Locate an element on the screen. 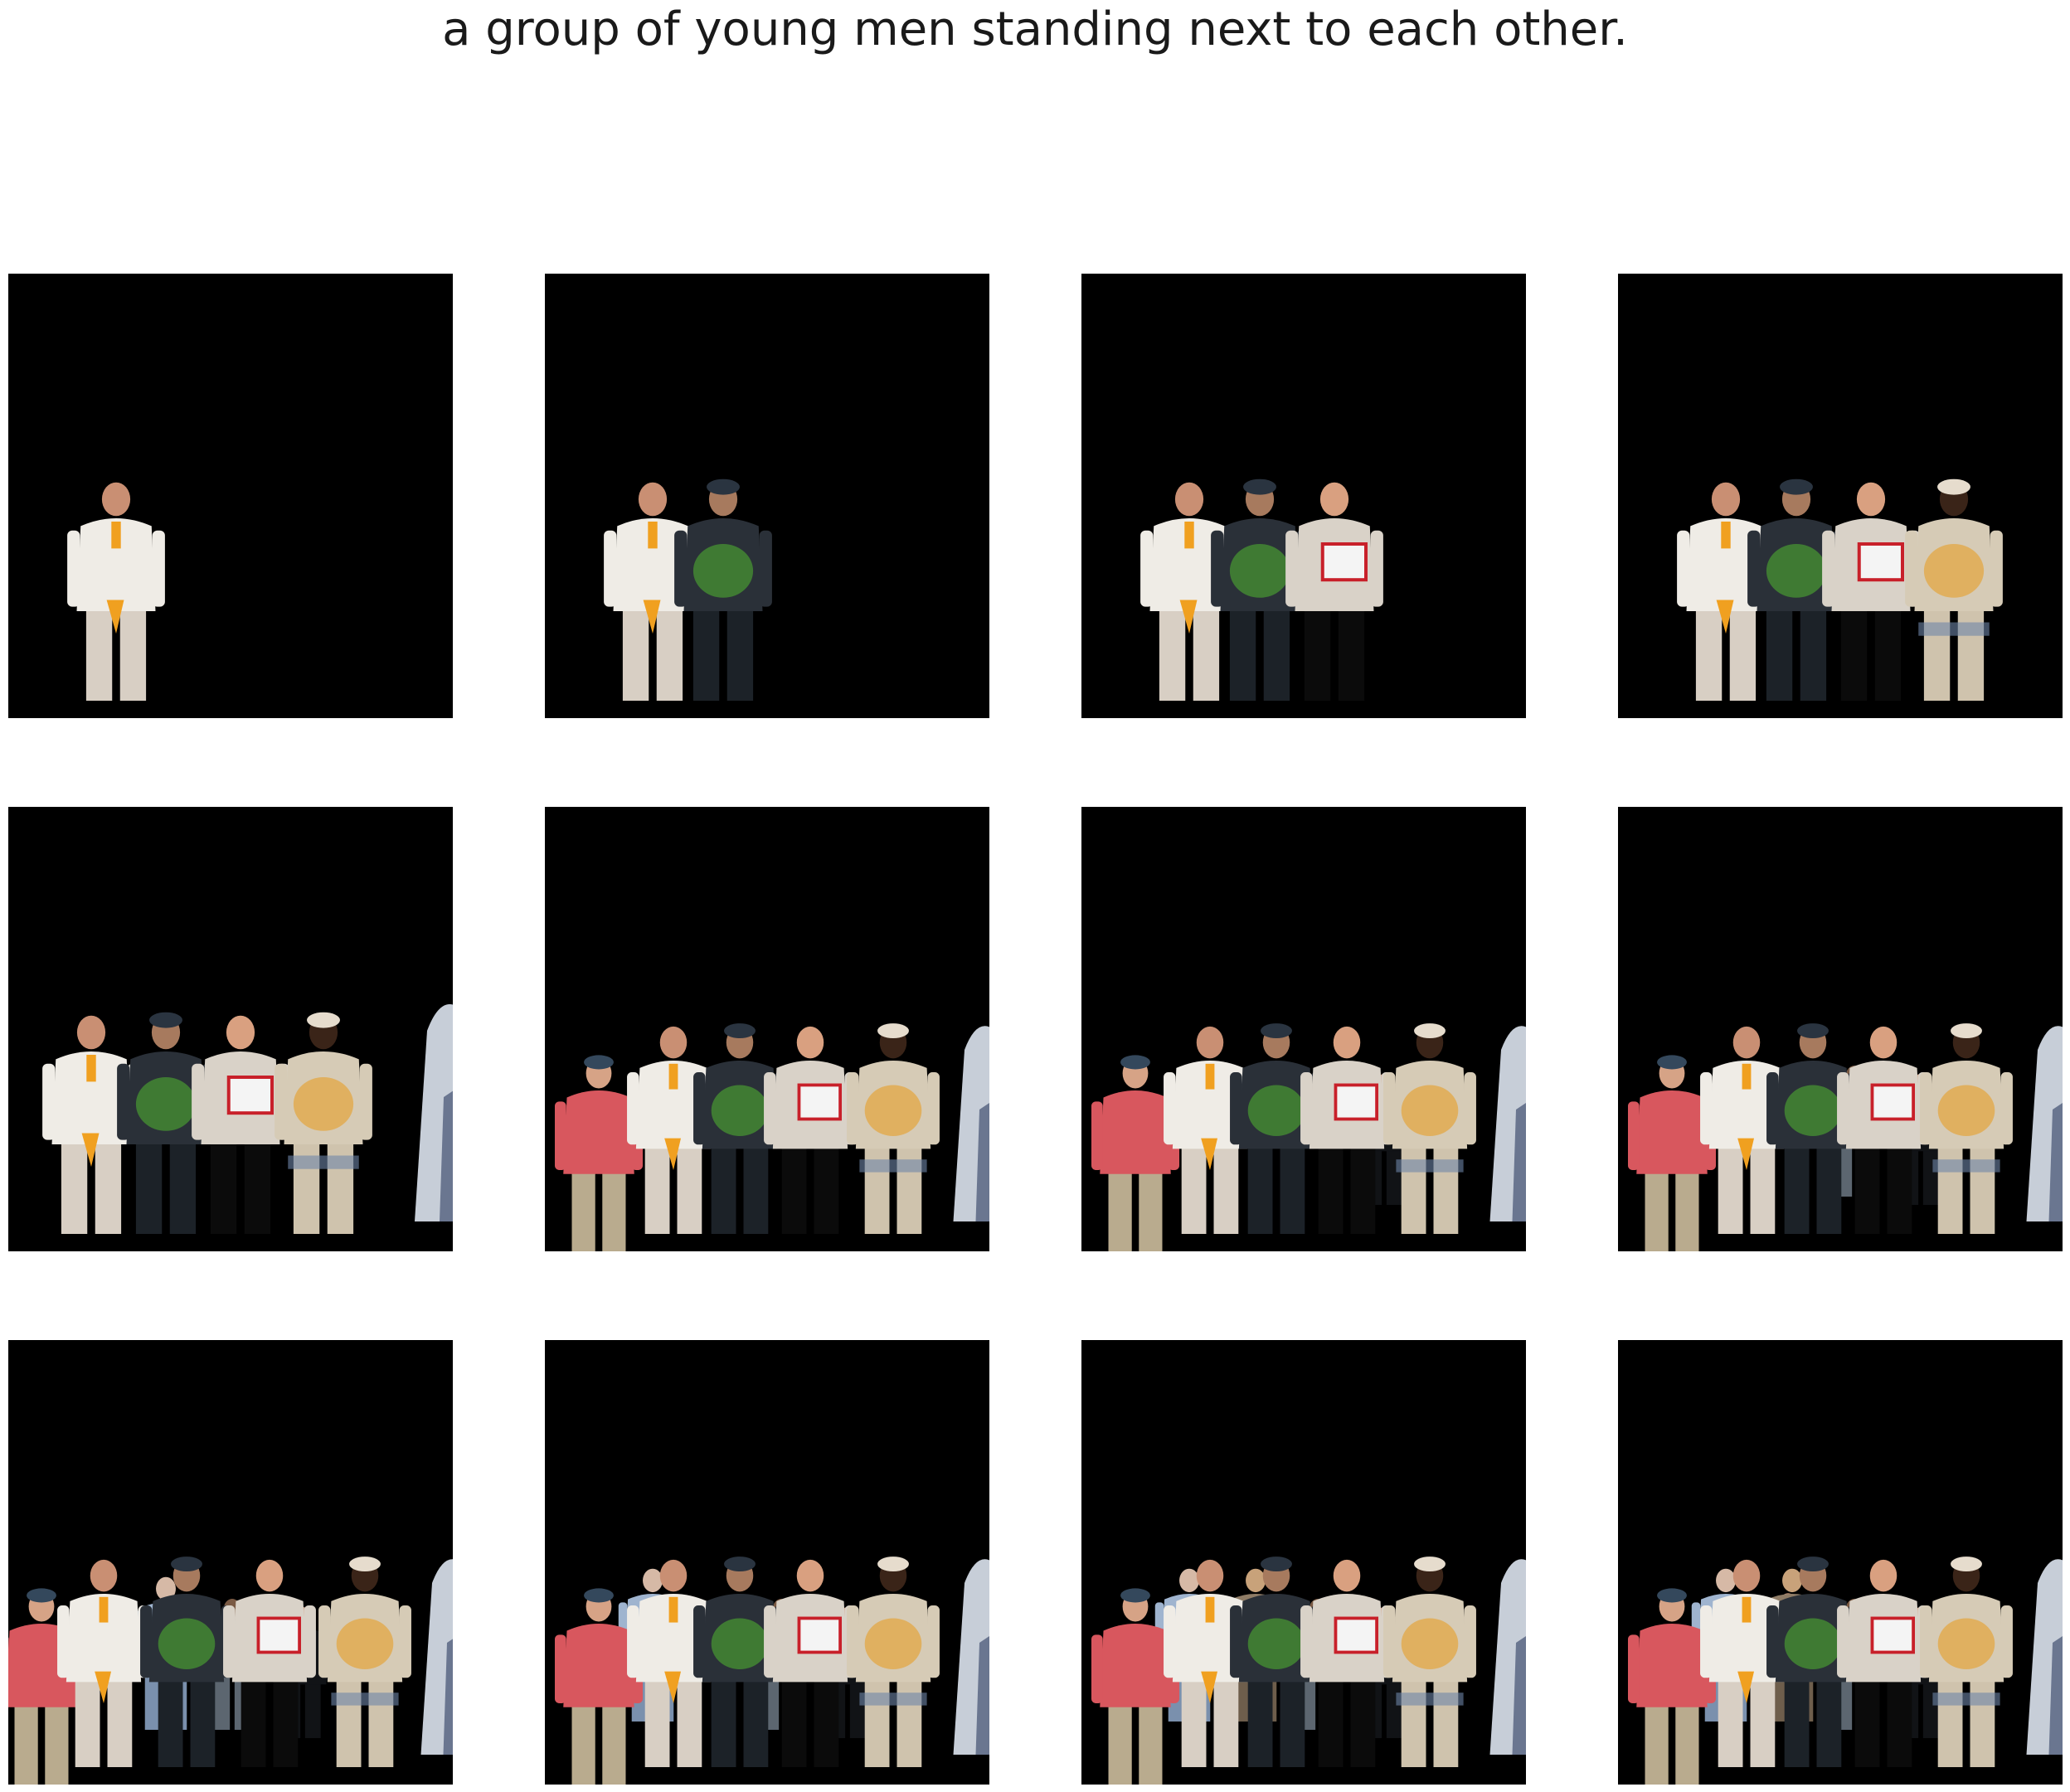 This screenshot has width=2070, height=1792. partial-figure-right-edge-cutout is located at coordinates (436, 1657).